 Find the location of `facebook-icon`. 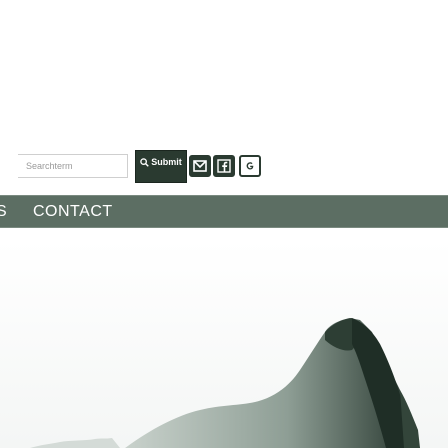

facebook-icon is located at coordinates (224, 166).